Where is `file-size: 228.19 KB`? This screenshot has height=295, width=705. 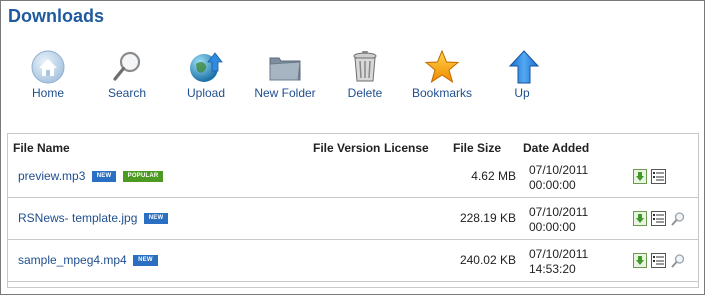 file-size: 228.19 KB is located at coordinates (487, 218).